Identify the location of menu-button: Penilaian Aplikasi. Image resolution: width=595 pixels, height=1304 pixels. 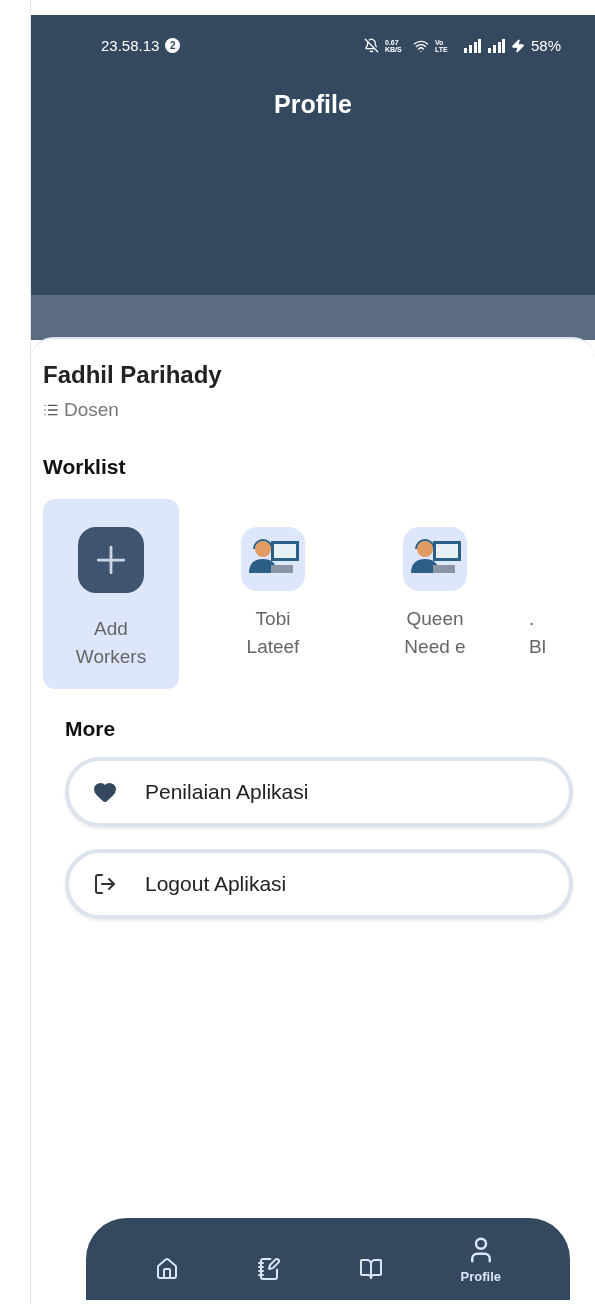
(319, 792).